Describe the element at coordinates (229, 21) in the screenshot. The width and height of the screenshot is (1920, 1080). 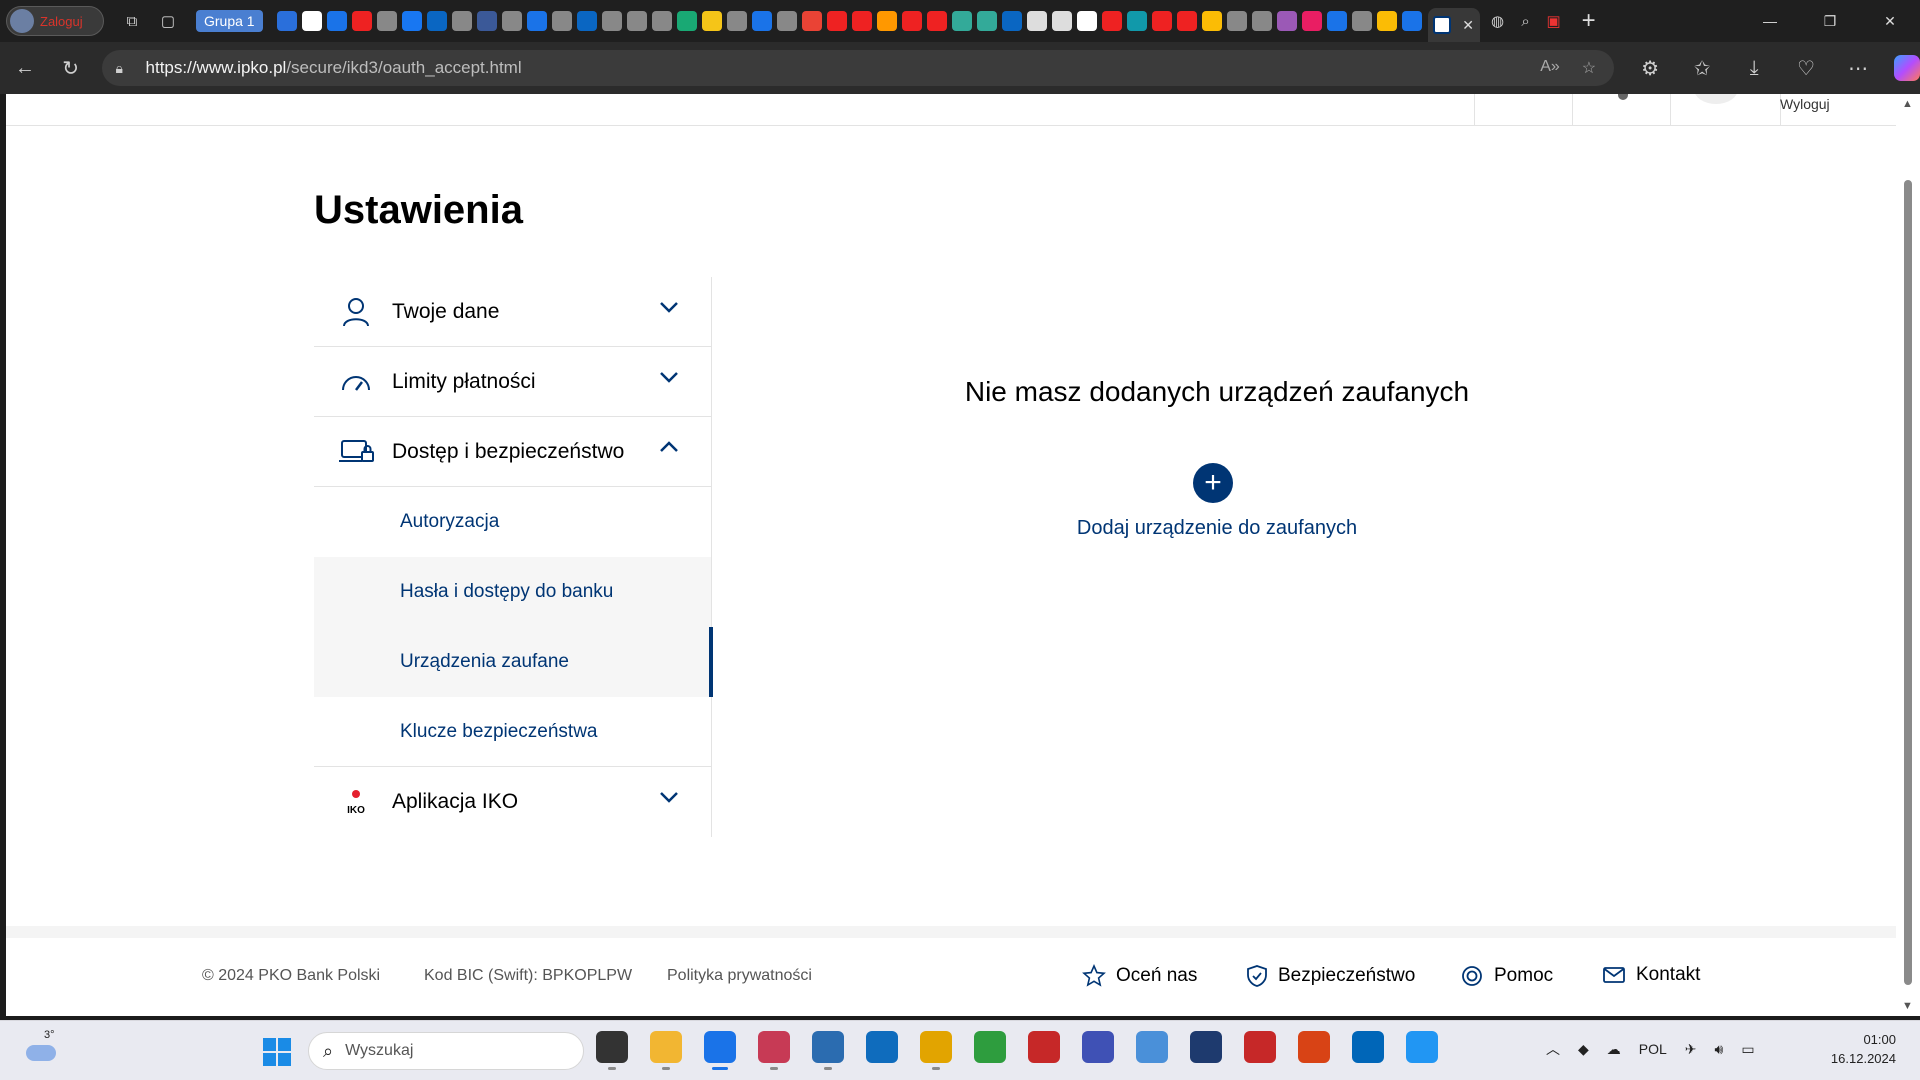
I see `tab-group-label: Grupa 1` at that location.